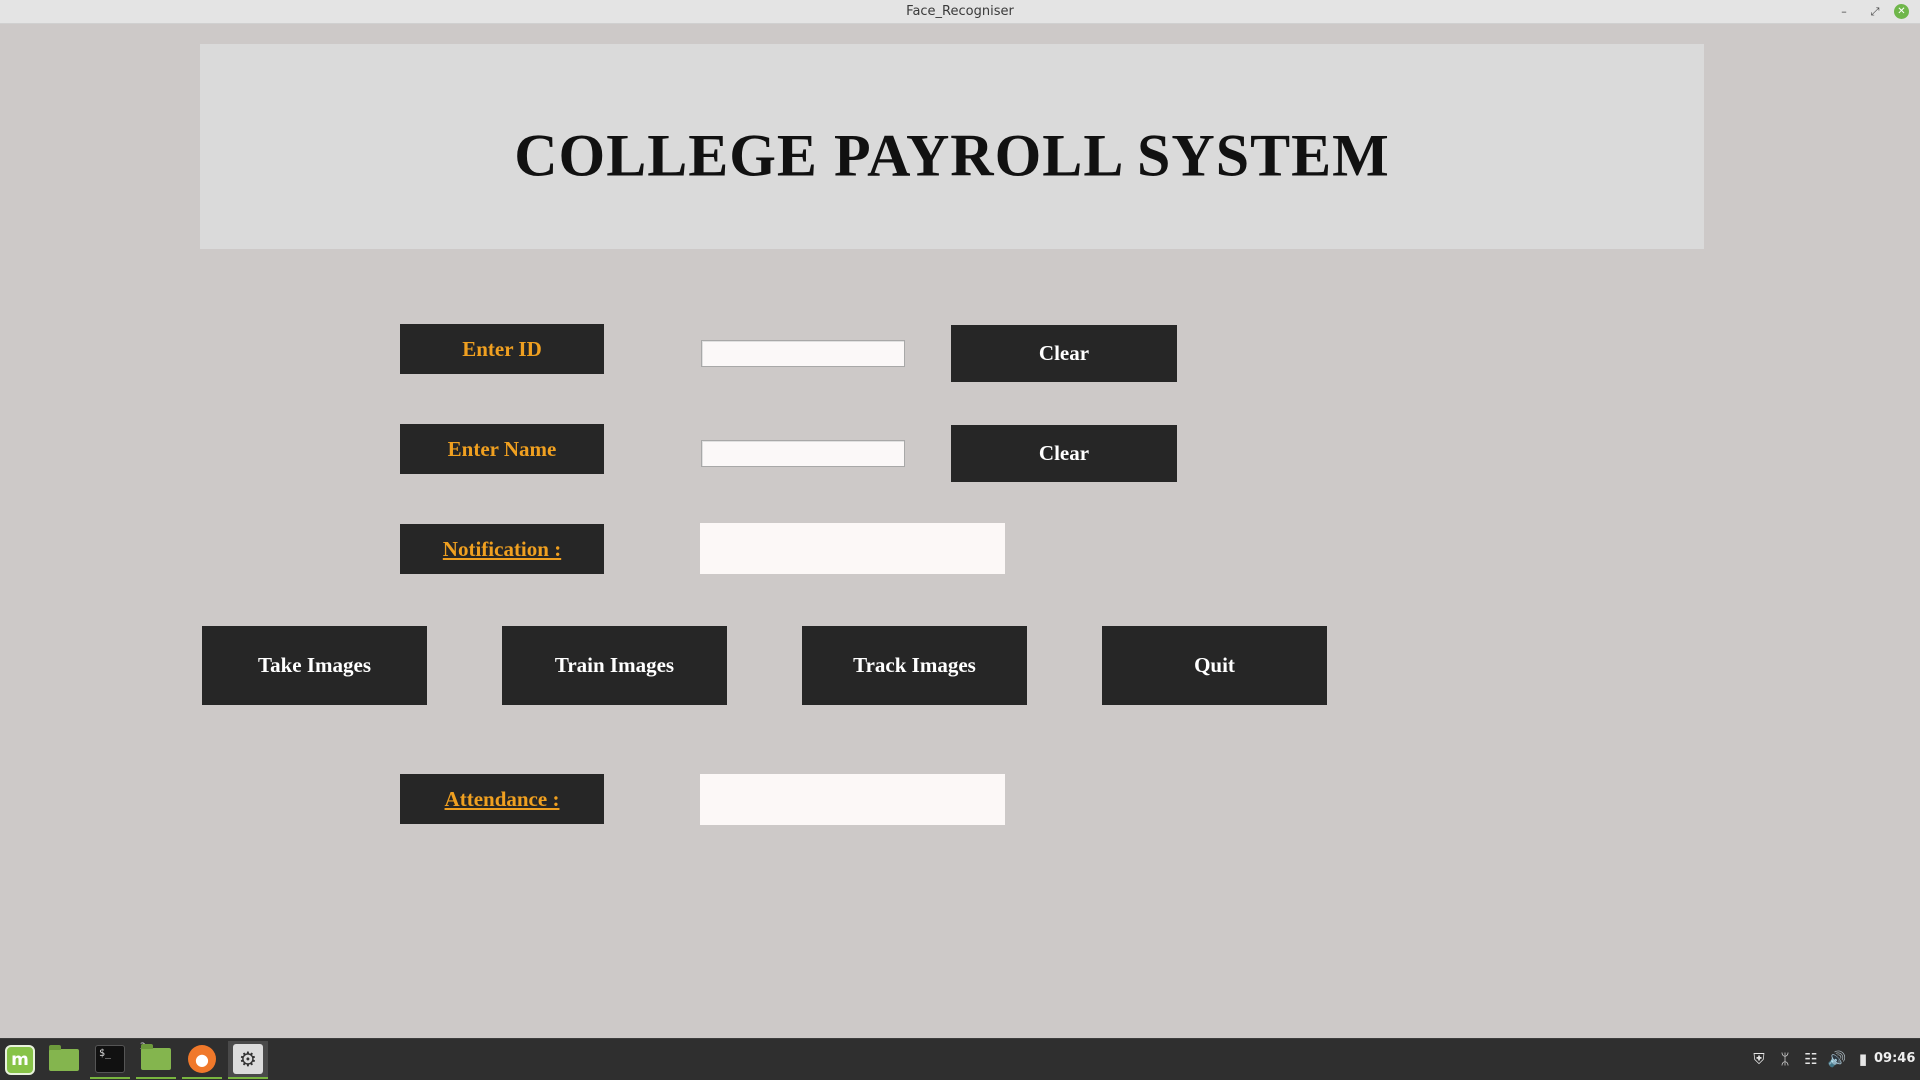  What do you see at coordinates (1863, 1059) in the screenshot?
I see `battery-icon: ▮` at bounding box center [1863, 1059].